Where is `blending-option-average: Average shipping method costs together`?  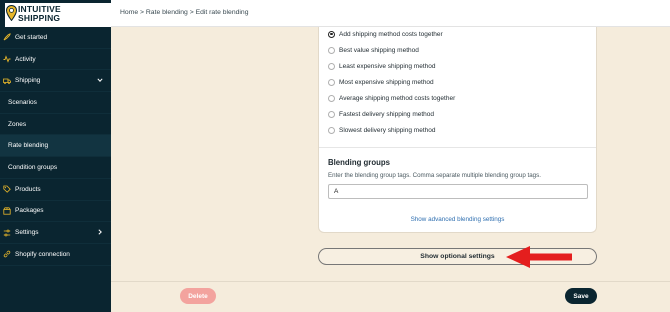 blending-option-average: Average shipping method costs together is located at coordinates (391, 98).